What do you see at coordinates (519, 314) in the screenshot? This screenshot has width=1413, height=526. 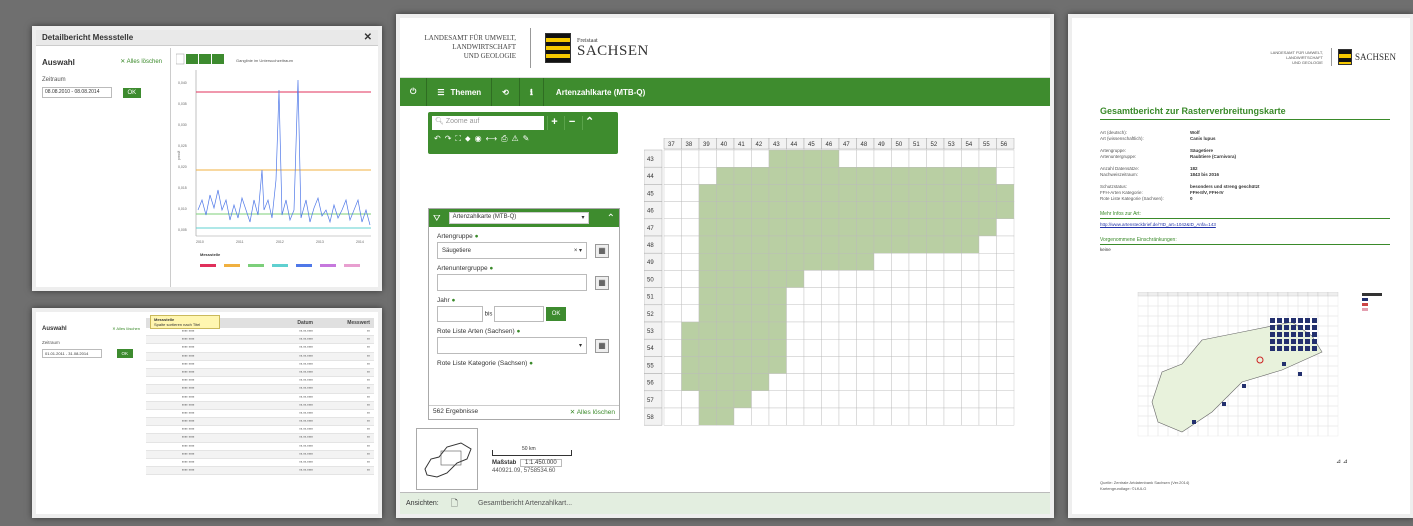 I see `year-to-input` at bounding box center [519, 314].